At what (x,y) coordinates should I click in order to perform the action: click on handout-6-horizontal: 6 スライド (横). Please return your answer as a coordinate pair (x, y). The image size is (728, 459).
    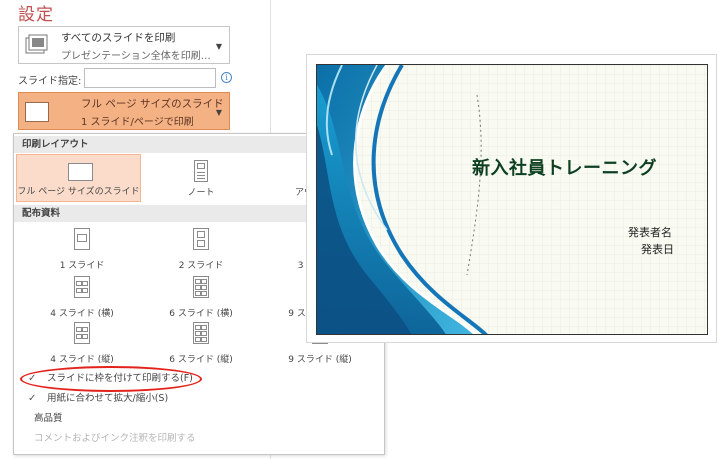
    Looking at the image, I should click on (201, 296).